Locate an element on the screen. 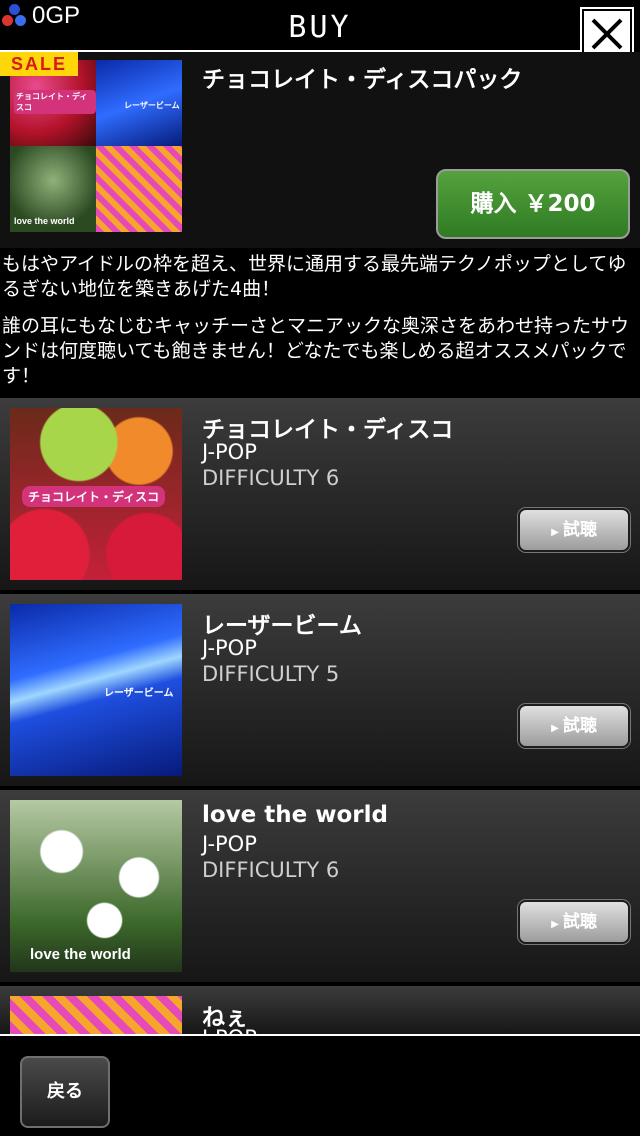 Image resolution: width=640 pixels, height=1136 pixels. song-row: ねぇ J-POP is located at coordinates (320, 1010).